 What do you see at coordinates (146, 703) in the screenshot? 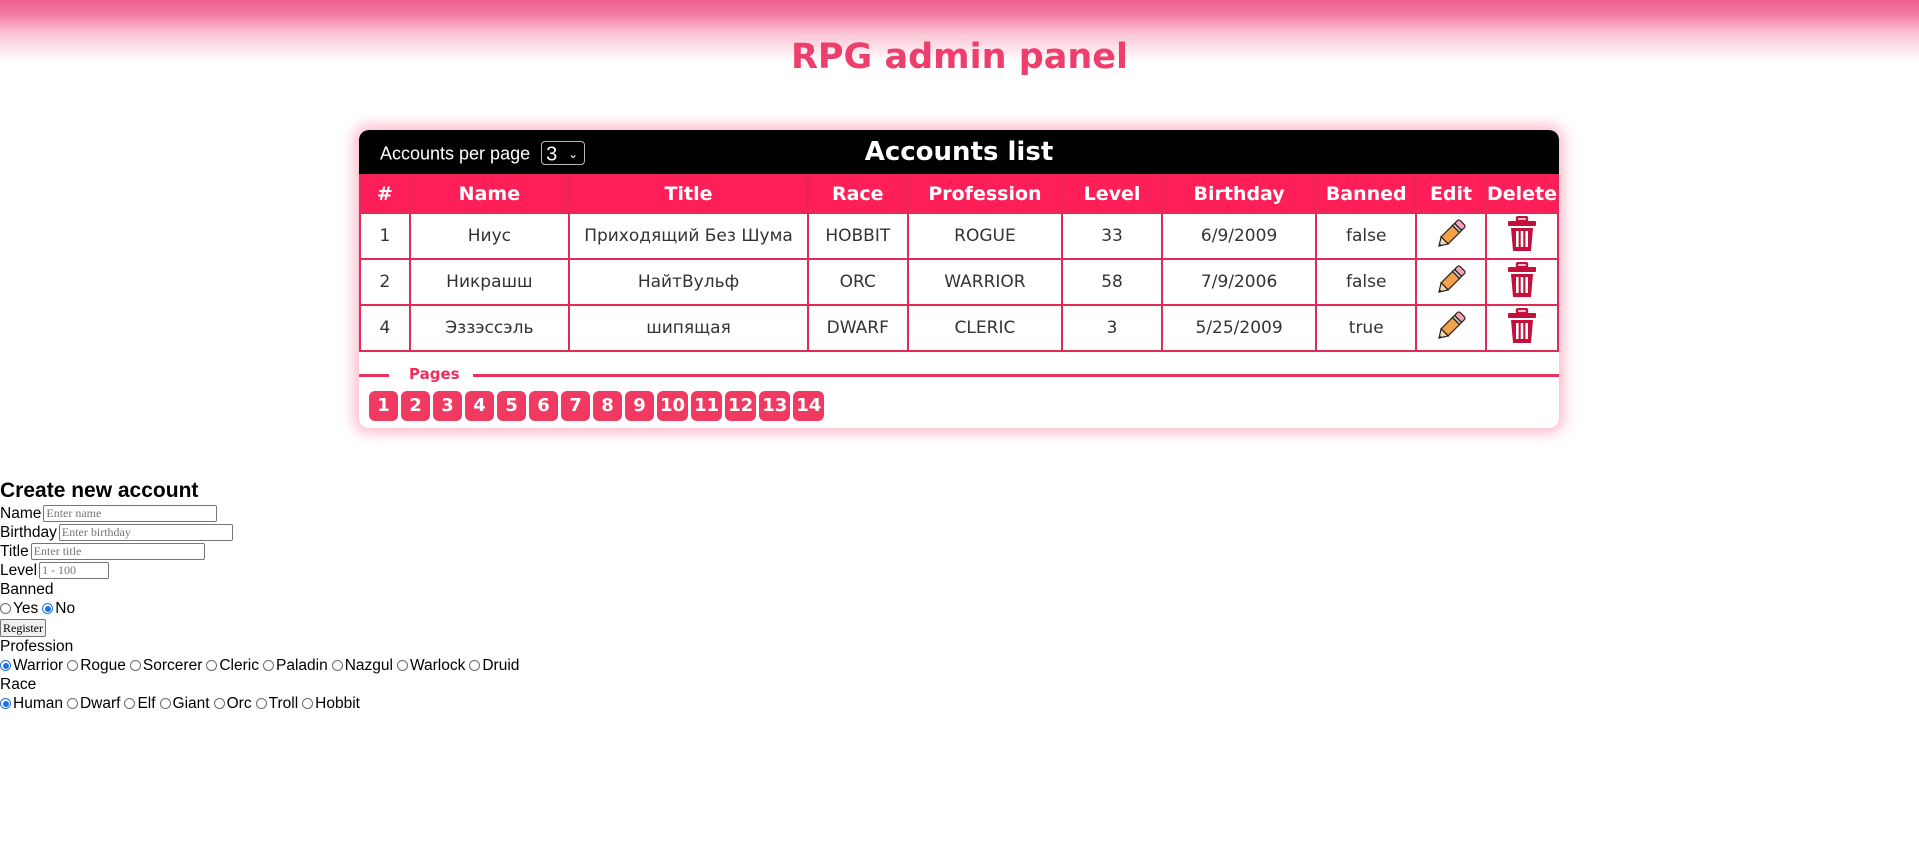
I see `radio-label: Elf` at bounding box center [146, 703].